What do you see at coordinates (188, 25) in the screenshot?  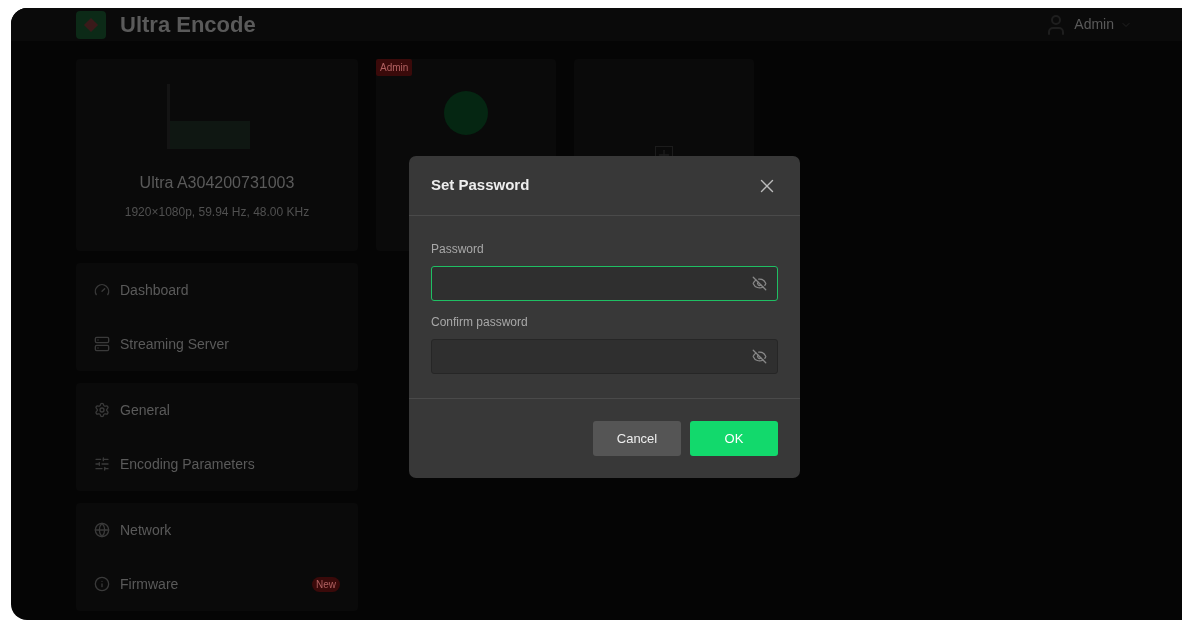 I see `app-title: Ultra Encode` at bounding box center [188, 25].